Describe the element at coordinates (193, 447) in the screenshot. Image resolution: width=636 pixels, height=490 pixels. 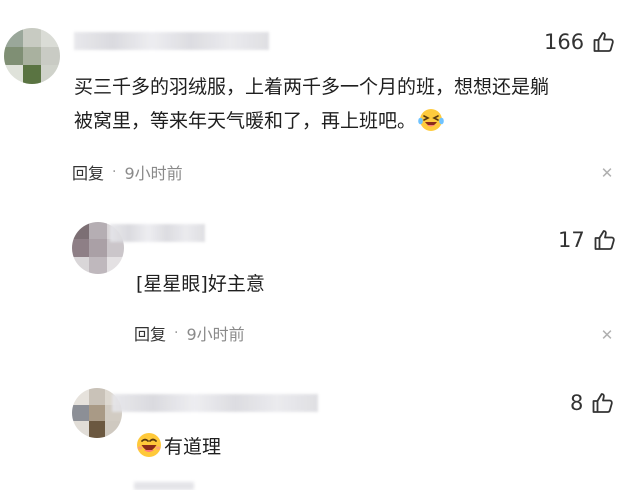
I see `comment-text-content: 有道理` at that location.